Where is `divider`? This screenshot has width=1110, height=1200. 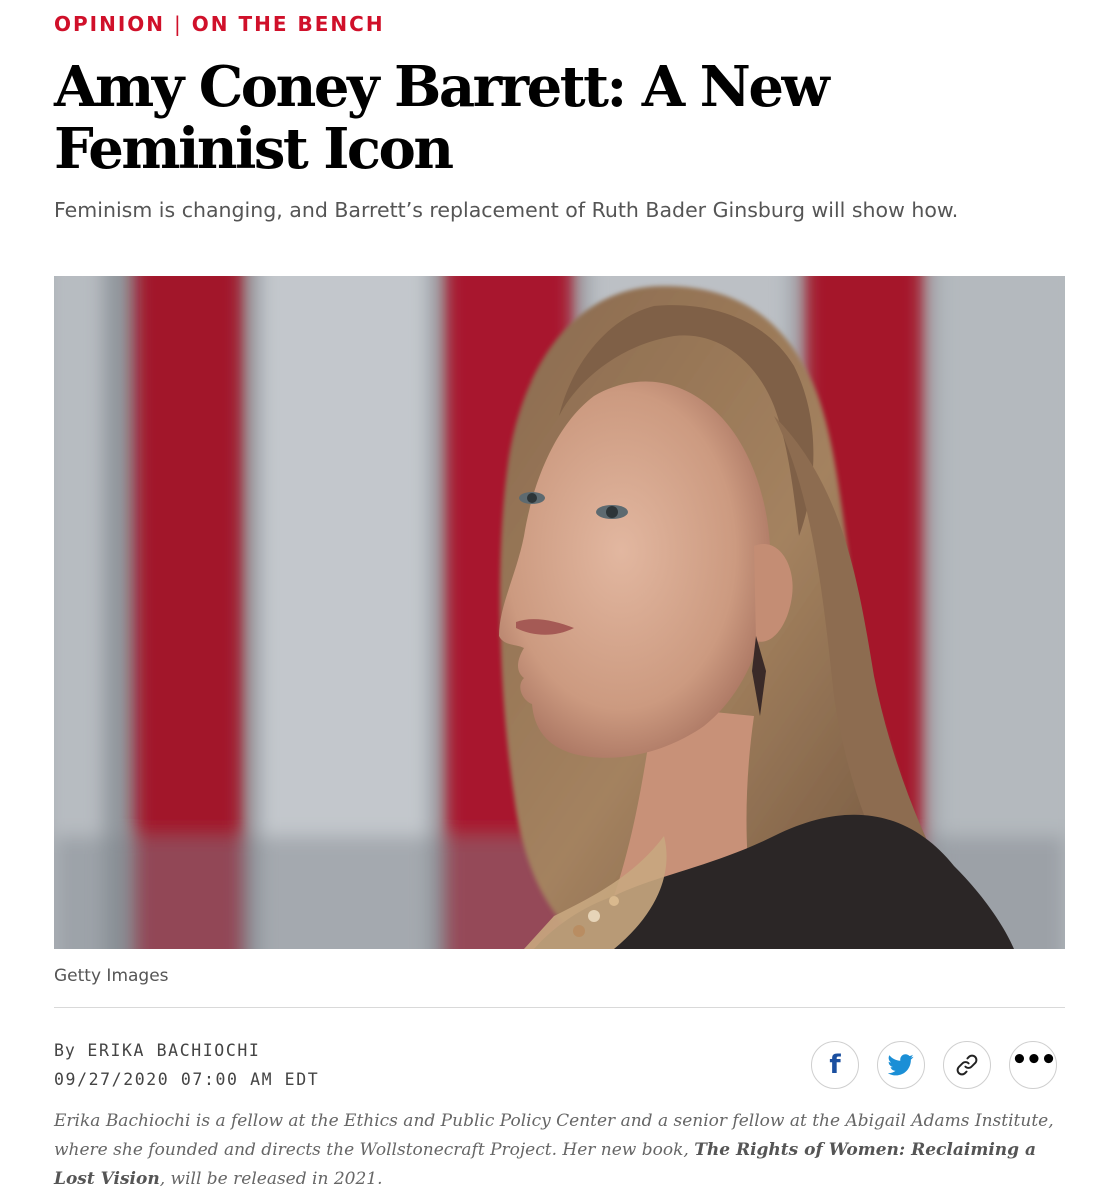 divider is located at coordinates (559, 1007).